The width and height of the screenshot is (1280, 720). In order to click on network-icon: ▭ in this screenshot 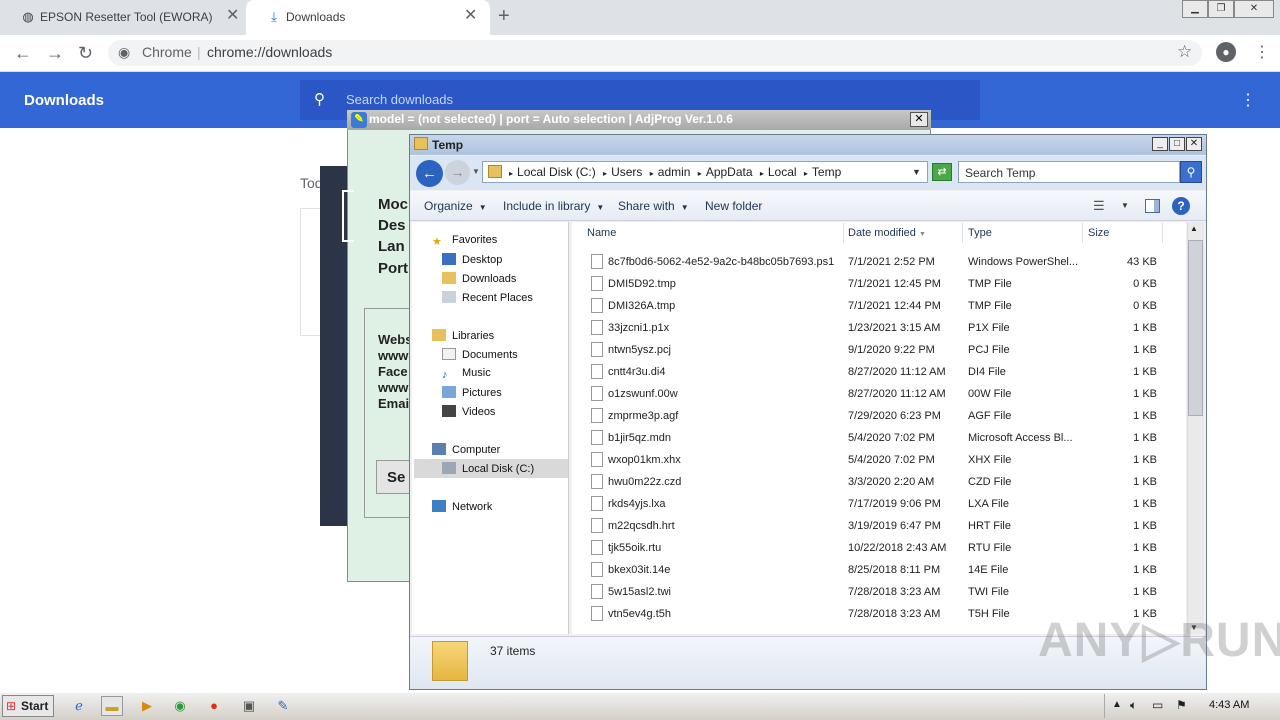, I will do `click(1157, 705)`.